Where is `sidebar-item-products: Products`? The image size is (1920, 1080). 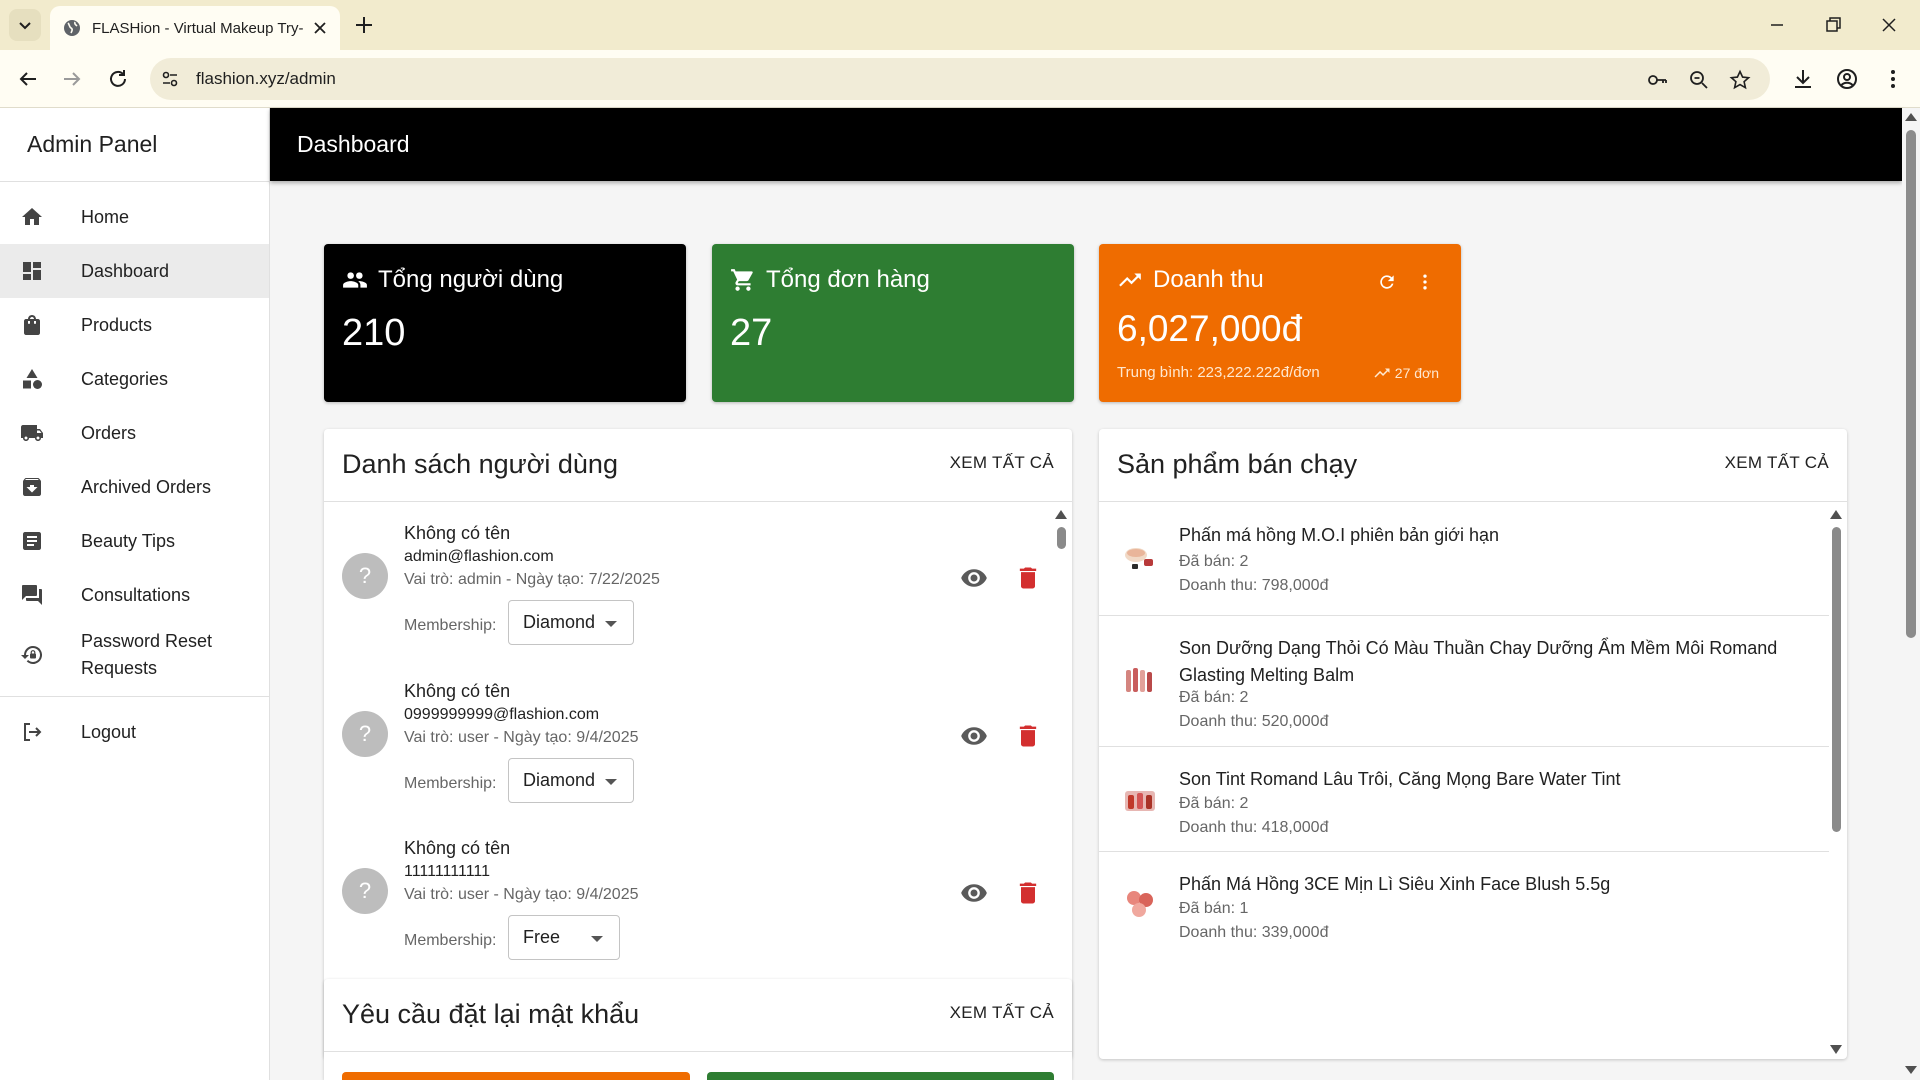
sidebar-item-products: Products is located at coordinates (134, 325).